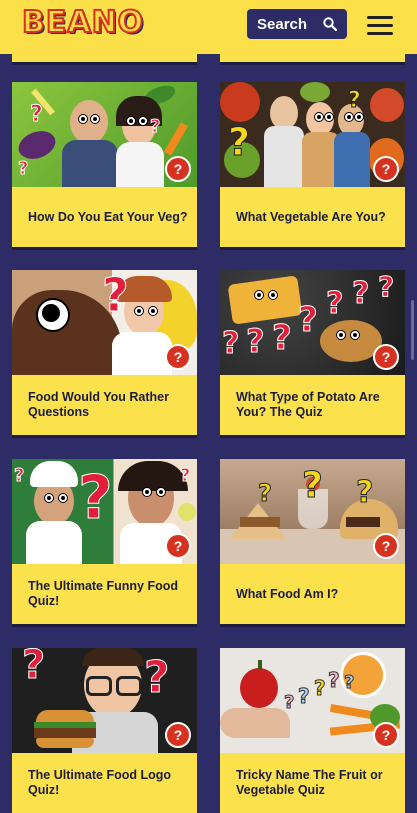 This screenshot has width=417, height=813. I want to click on card-title-box: How Do You Eat Your Veg?, so click(104, 217).